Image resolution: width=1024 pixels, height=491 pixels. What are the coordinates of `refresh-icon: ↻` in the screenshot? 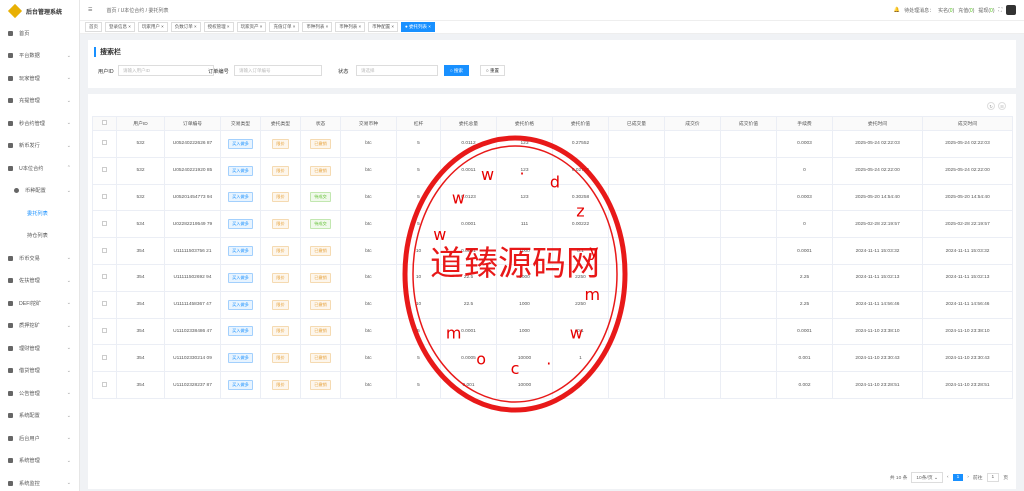 It's located at (991, 106).